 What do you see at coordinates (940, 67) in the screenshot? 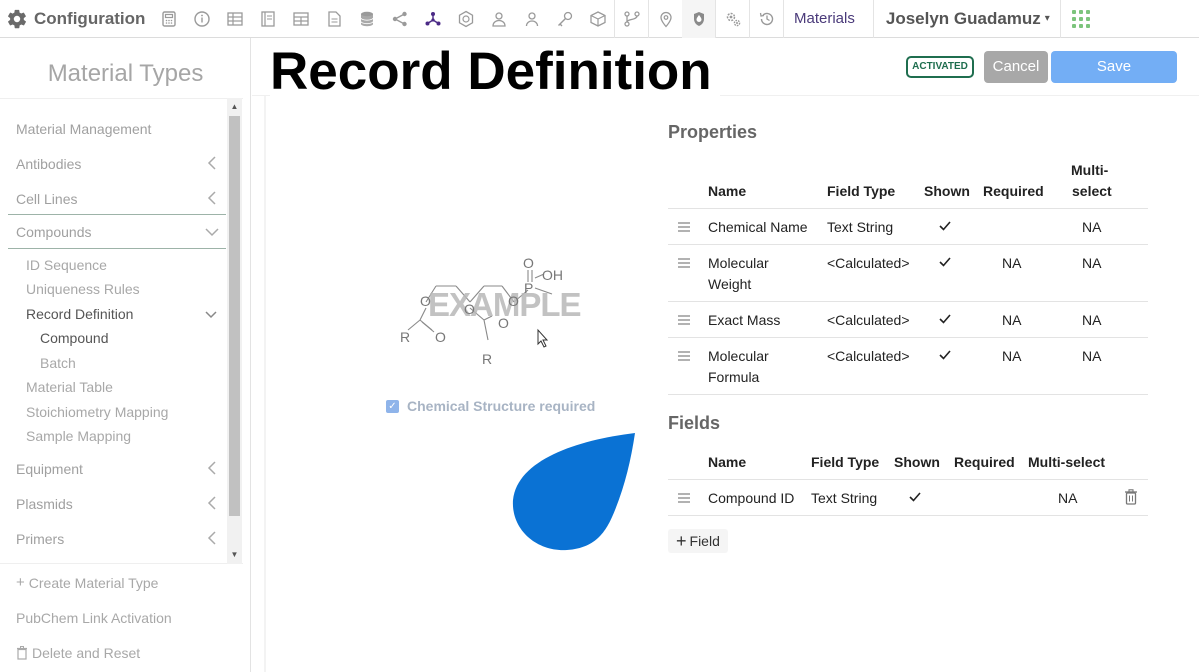
I see `status-badge: ACTIVATED` at bounding box center [940, 67].